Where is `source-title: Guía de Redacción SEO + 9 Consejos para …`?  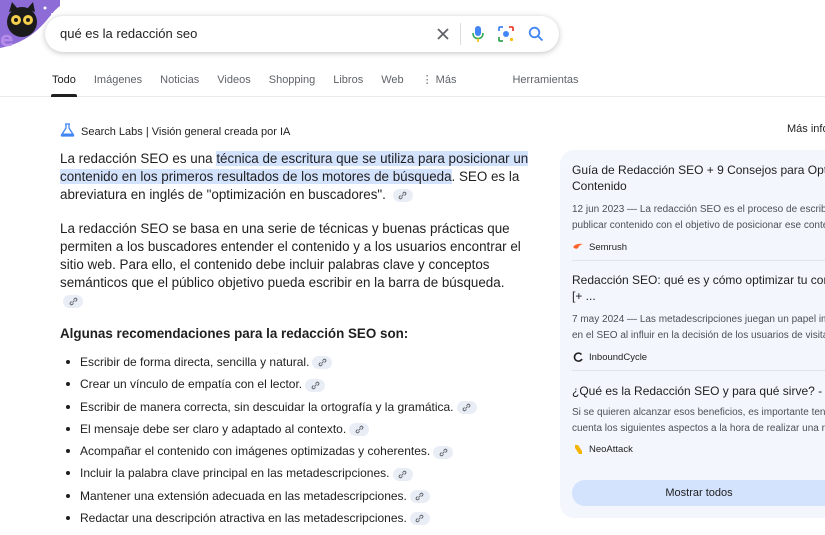 source-title: Guía de Redacción SEO + 9 Consejos para … is located at coordinates (698, 170).